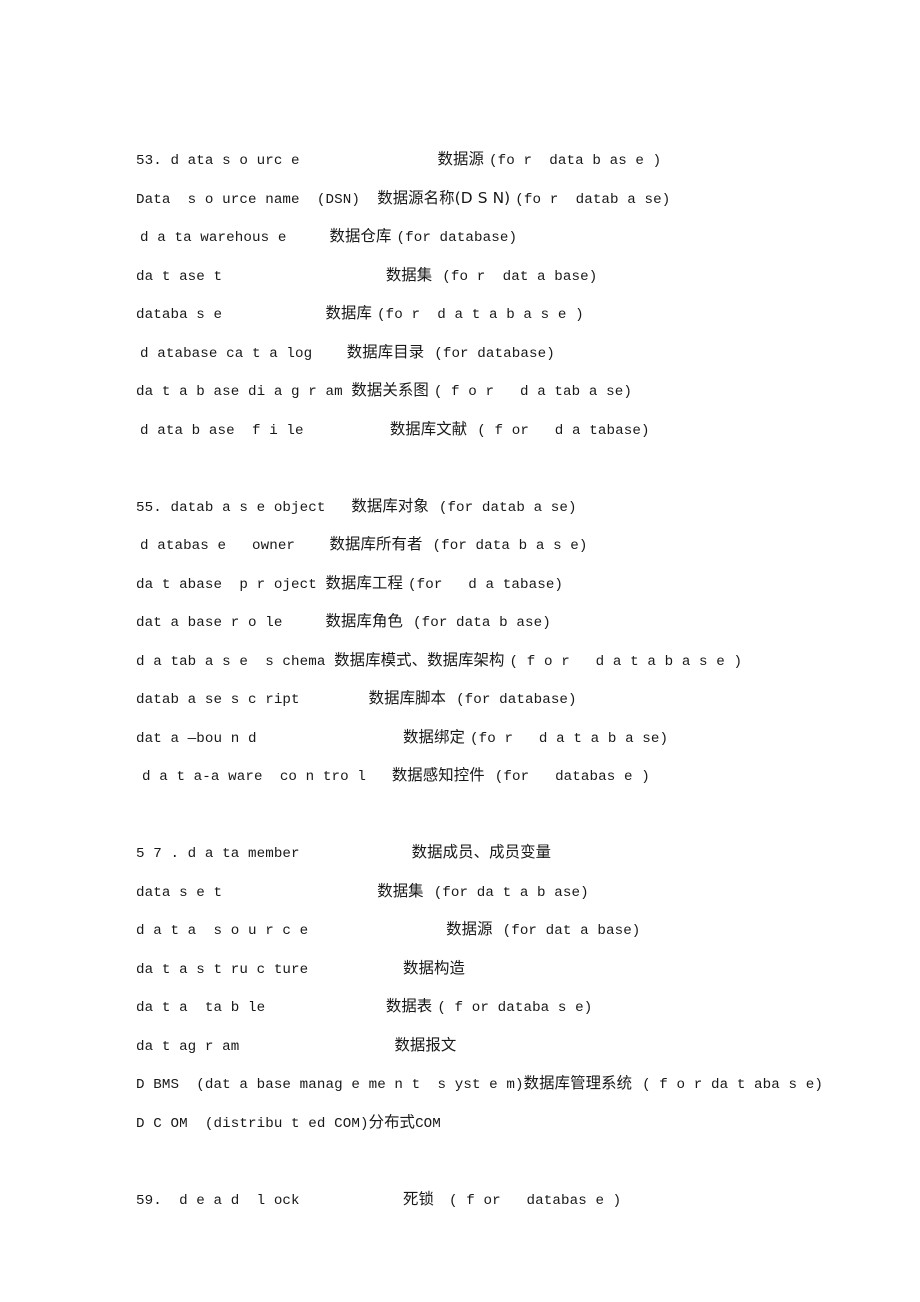 The image size is (920, 1302). I want to click on glossary-entry: 5 7 . d a ta member 数据成员、成员变量, so click(486, 852).